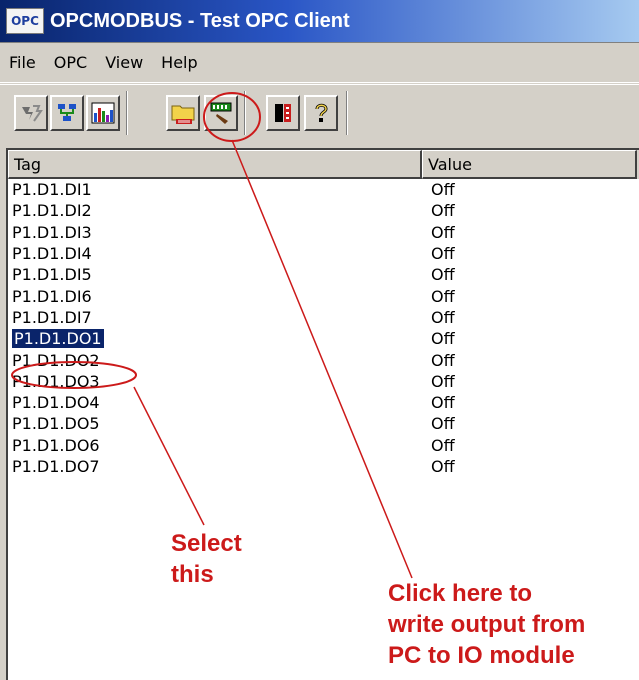 This screenshot has height=680, width=639. I want to click on table-row: P1.D1.DO1 Off, so click(323, 338).